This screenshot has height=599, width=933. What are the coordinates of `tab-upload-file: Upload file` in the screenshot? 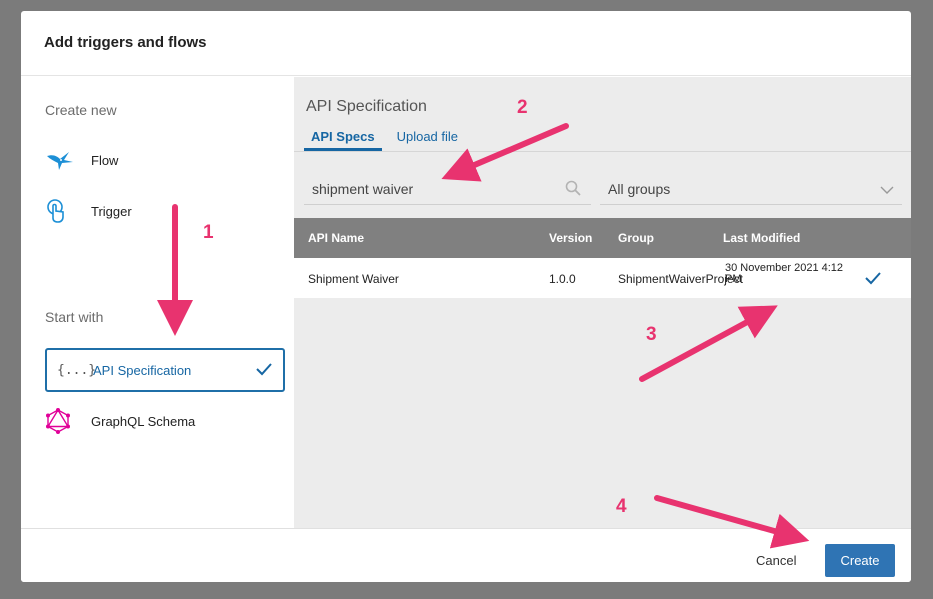 It's located at (427, 140).